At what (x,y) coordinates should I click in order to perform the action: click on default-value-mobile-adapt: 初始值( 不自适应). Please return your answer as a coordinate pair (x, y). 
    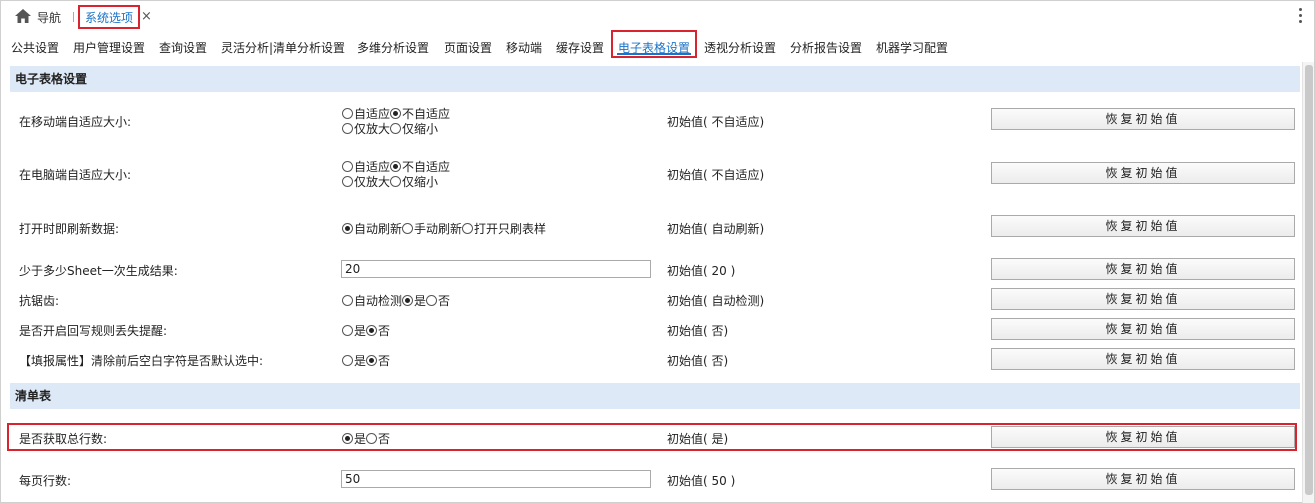
    Looking at the image, I should click on (716, 122).